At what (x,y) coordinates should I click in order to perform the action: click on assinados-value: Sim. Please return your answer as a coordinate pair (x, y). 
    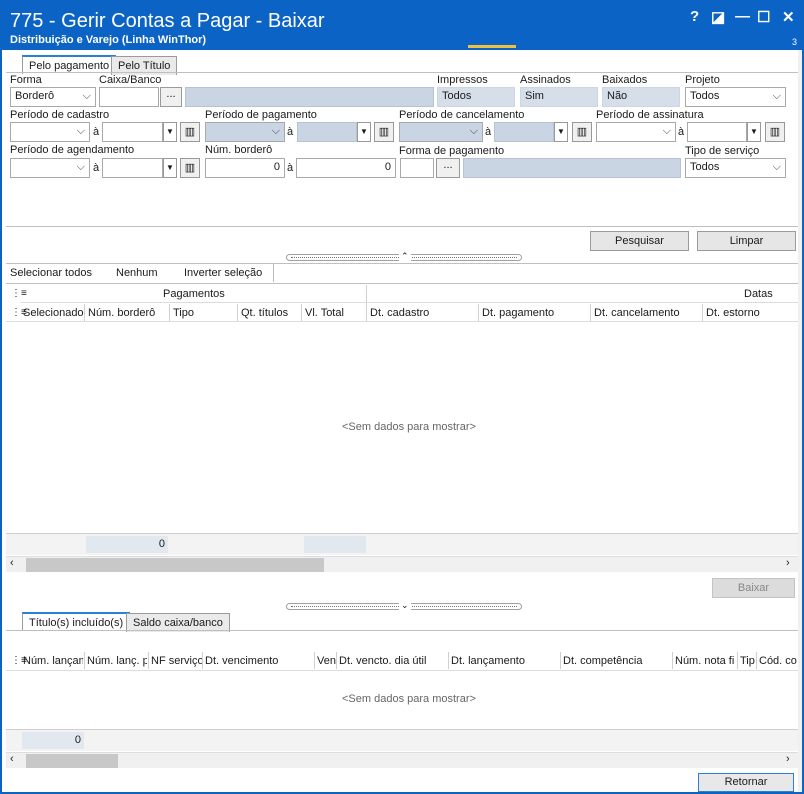
    Looking at the image, I should click on (559, 97).